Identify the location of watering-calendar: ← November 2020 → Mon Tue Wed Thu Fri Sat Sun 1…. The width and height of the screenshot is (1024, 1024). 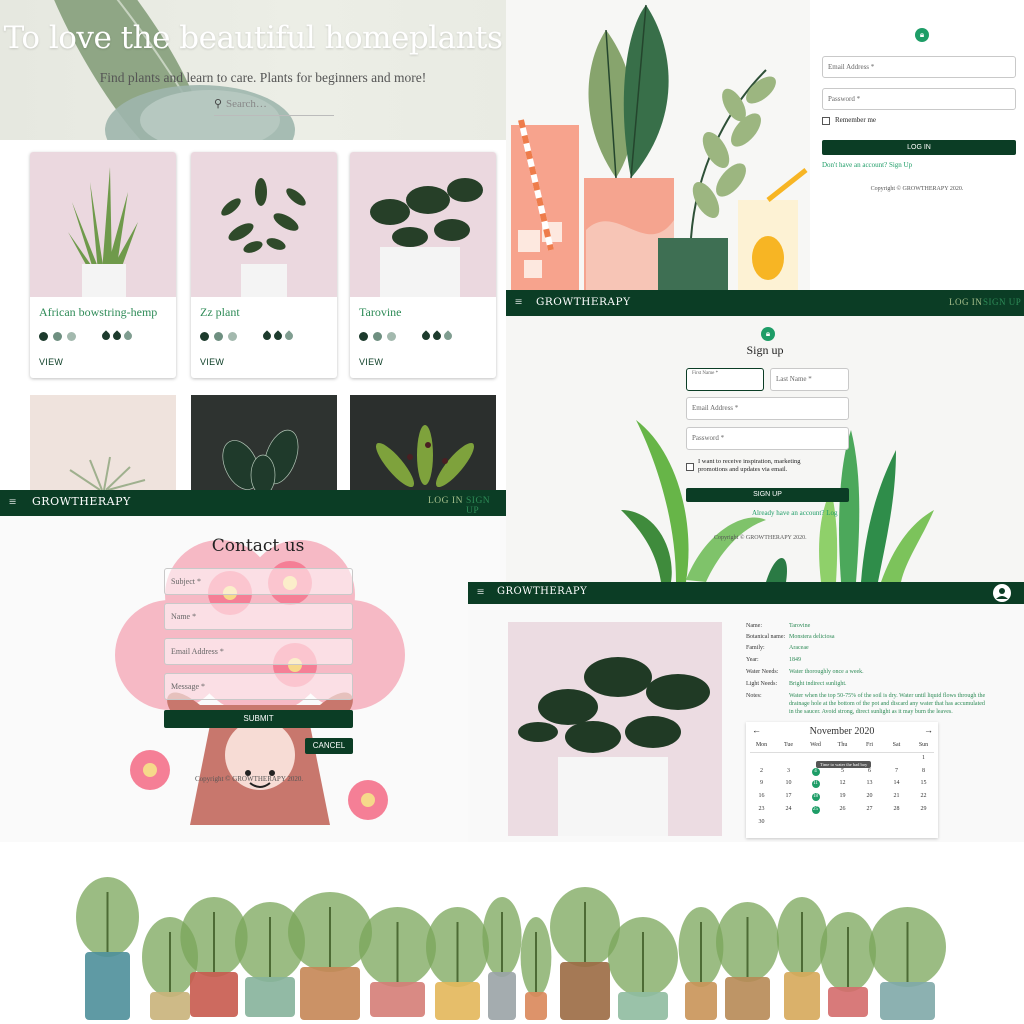
(842, 780).